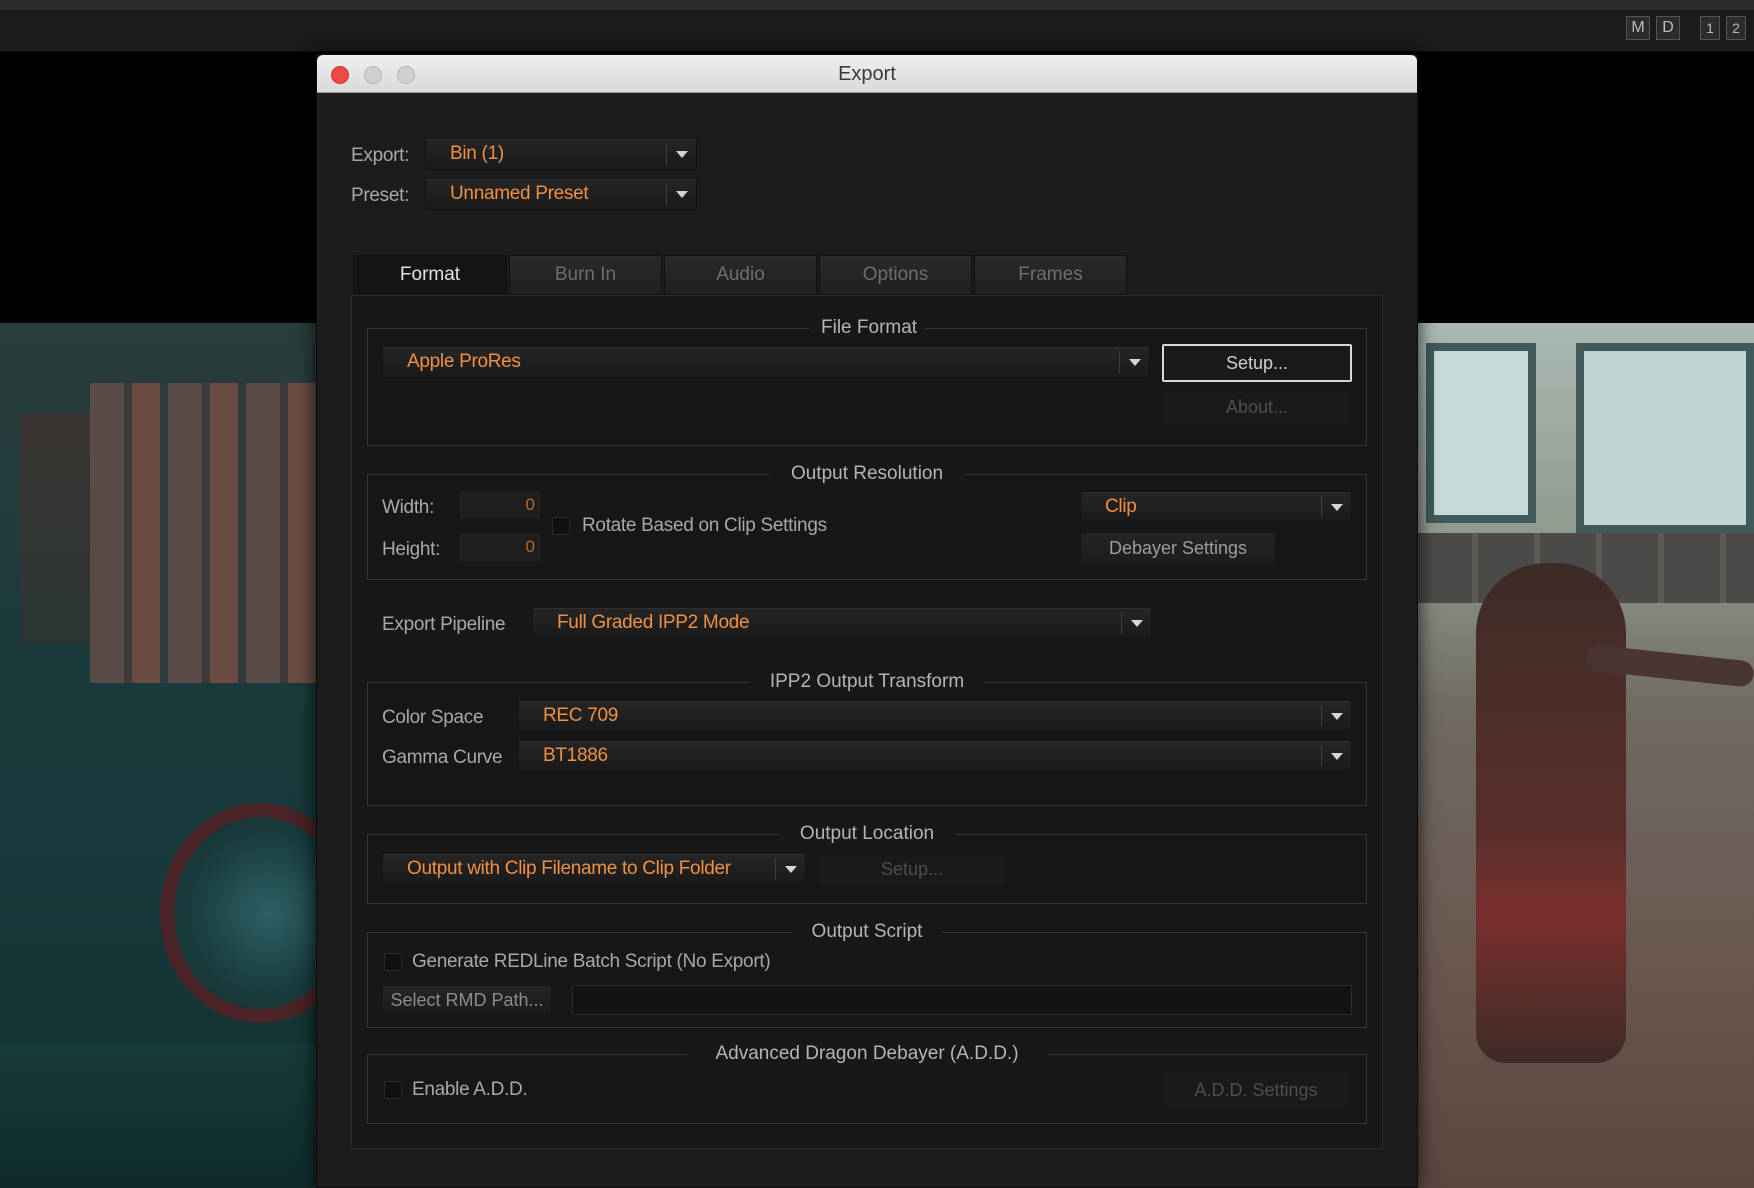 The height and width of the screenshot is (1188, 1754). What do you see at coordinates (962, 1000) in the screenshot?
I see `rmd-path-field` at bounding box center [962, 1000].